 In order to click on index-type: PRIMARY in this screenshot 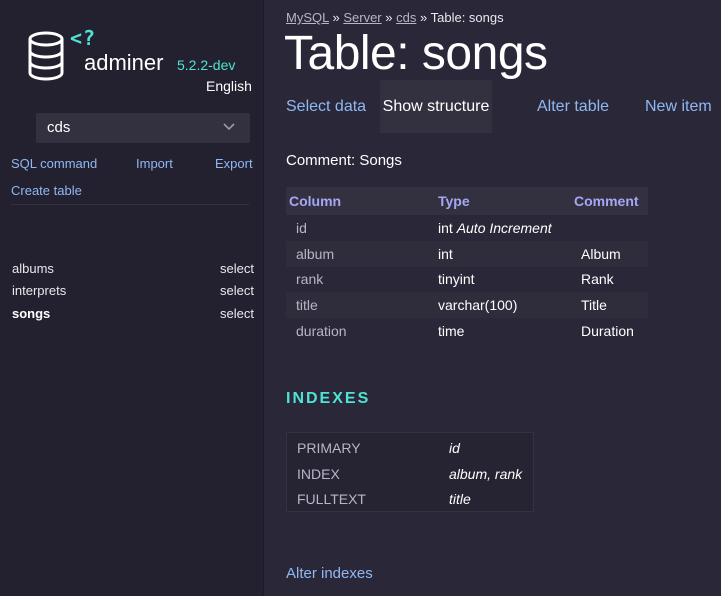, I will do `click(329, 448)`.